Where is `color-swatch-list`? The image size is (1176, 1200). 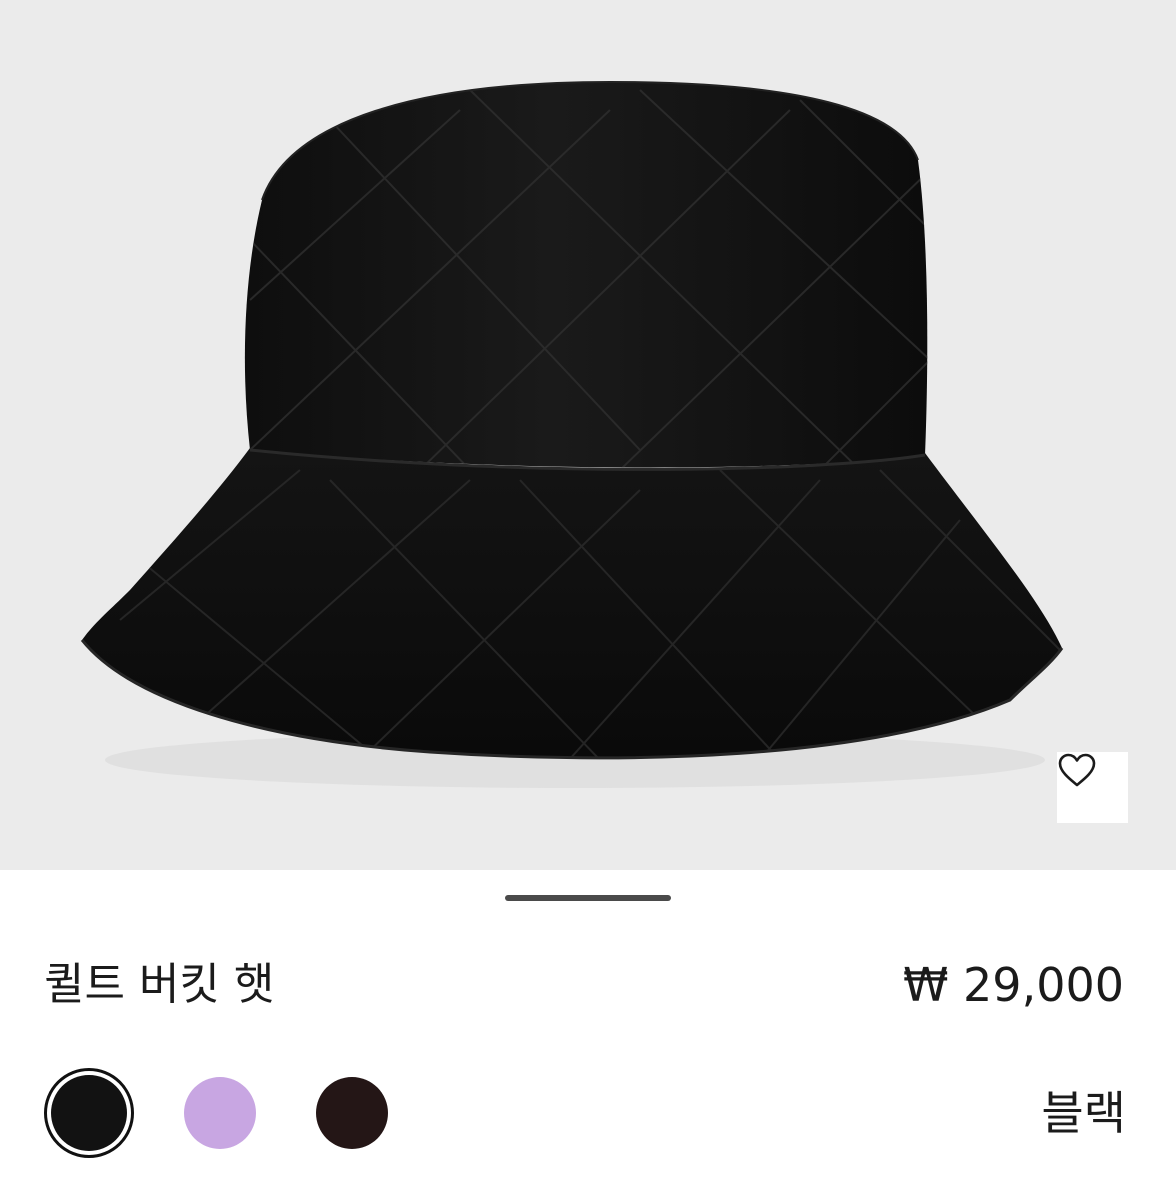 color-swatch-list is located at coordinates (246, 1113).